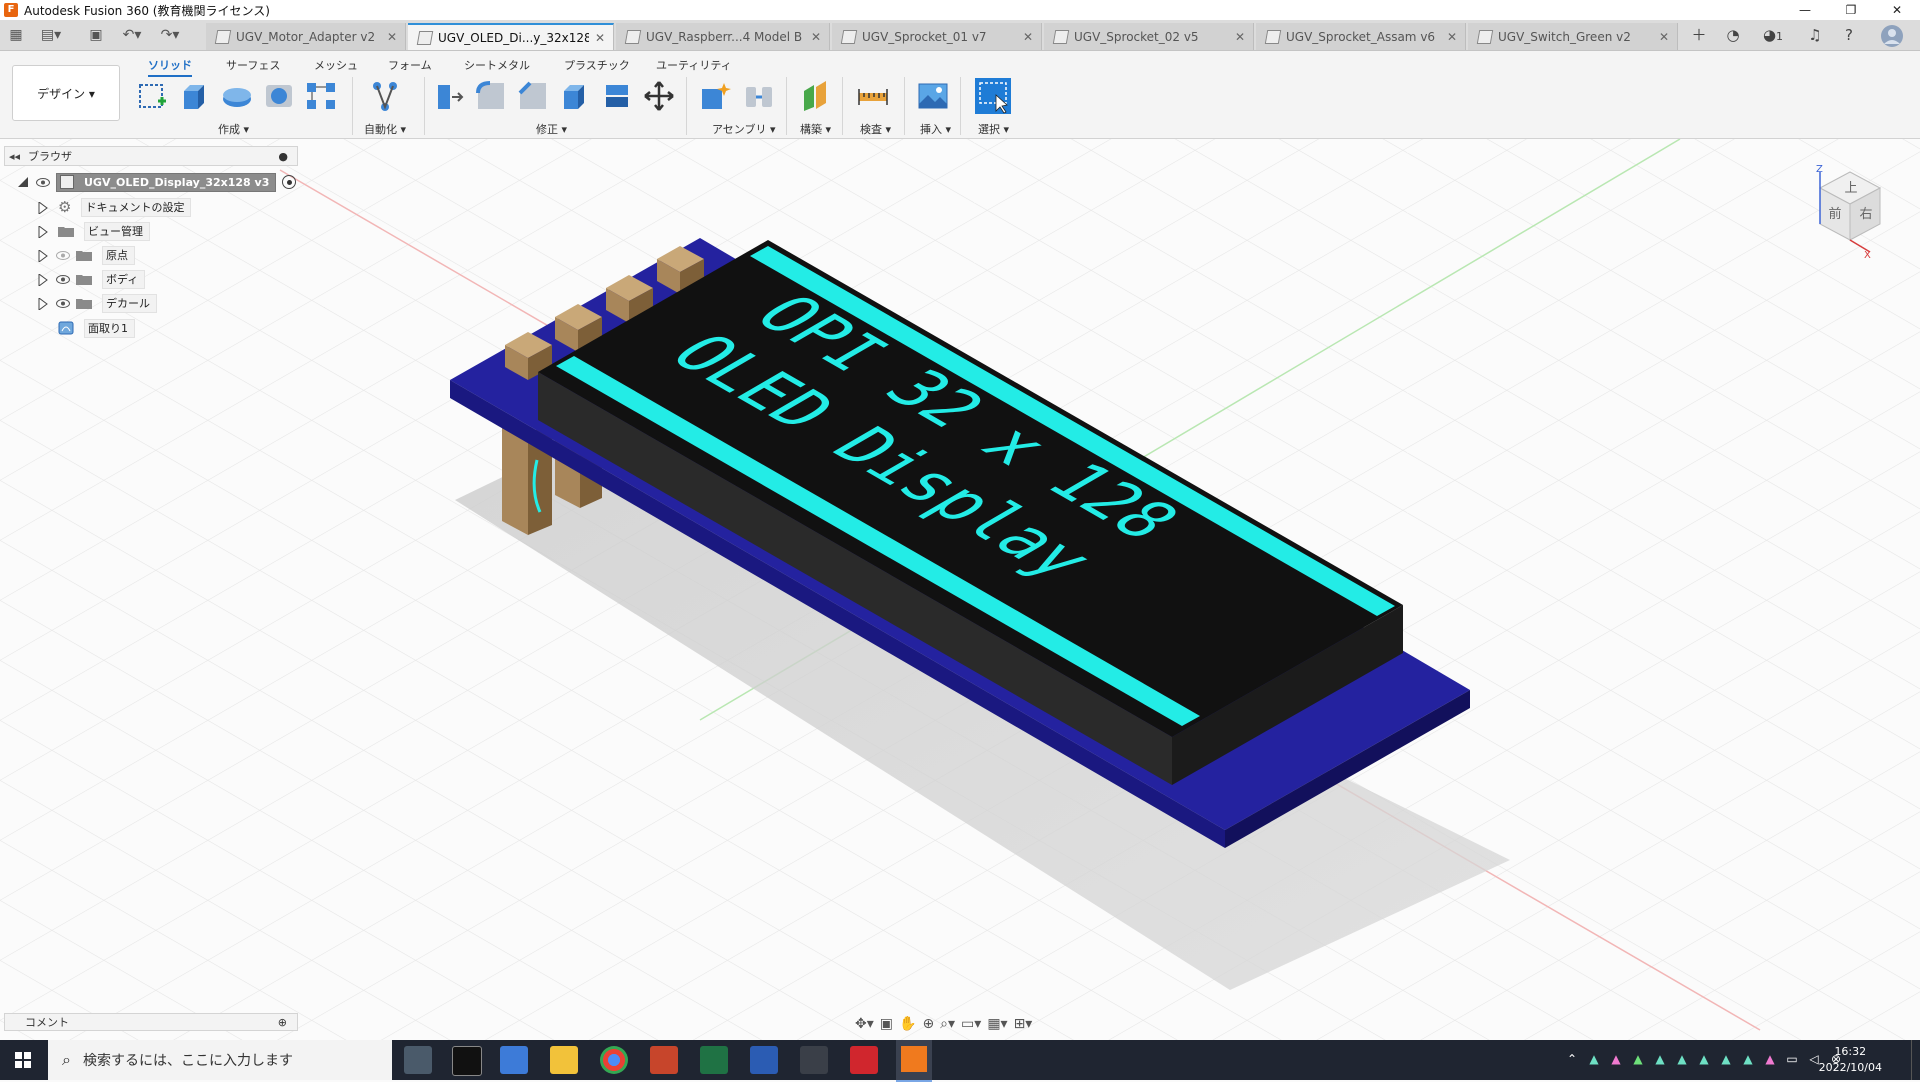 This screenshot has width=1920, height=1082. I want to click on excel-icon, so click(714, 1060).